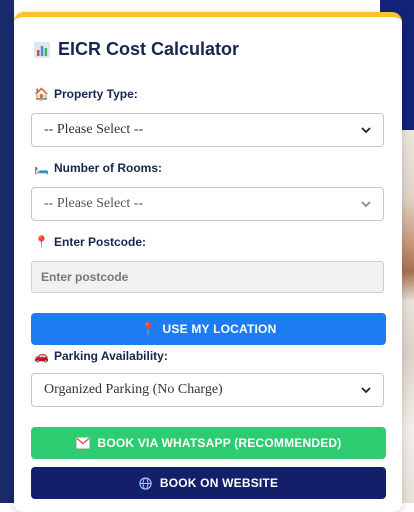 The image size is (414, 512). I want to click on postcode-label: 📍 Enter Postcode:, so click(90, 242).